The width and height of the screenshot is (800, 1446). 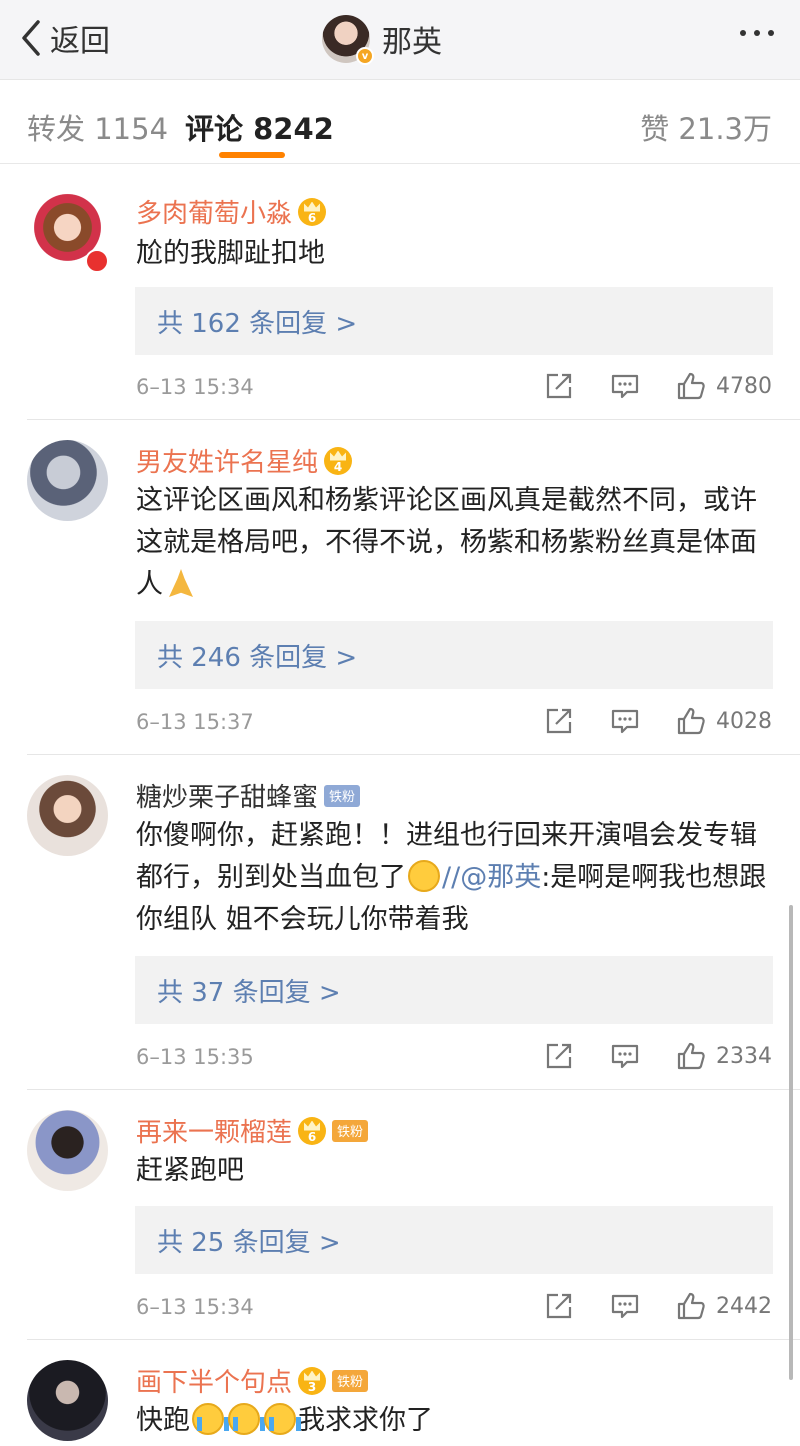 I want to click on view-replies-button: 共 162 条回复 >, so click(x=454, y=321).